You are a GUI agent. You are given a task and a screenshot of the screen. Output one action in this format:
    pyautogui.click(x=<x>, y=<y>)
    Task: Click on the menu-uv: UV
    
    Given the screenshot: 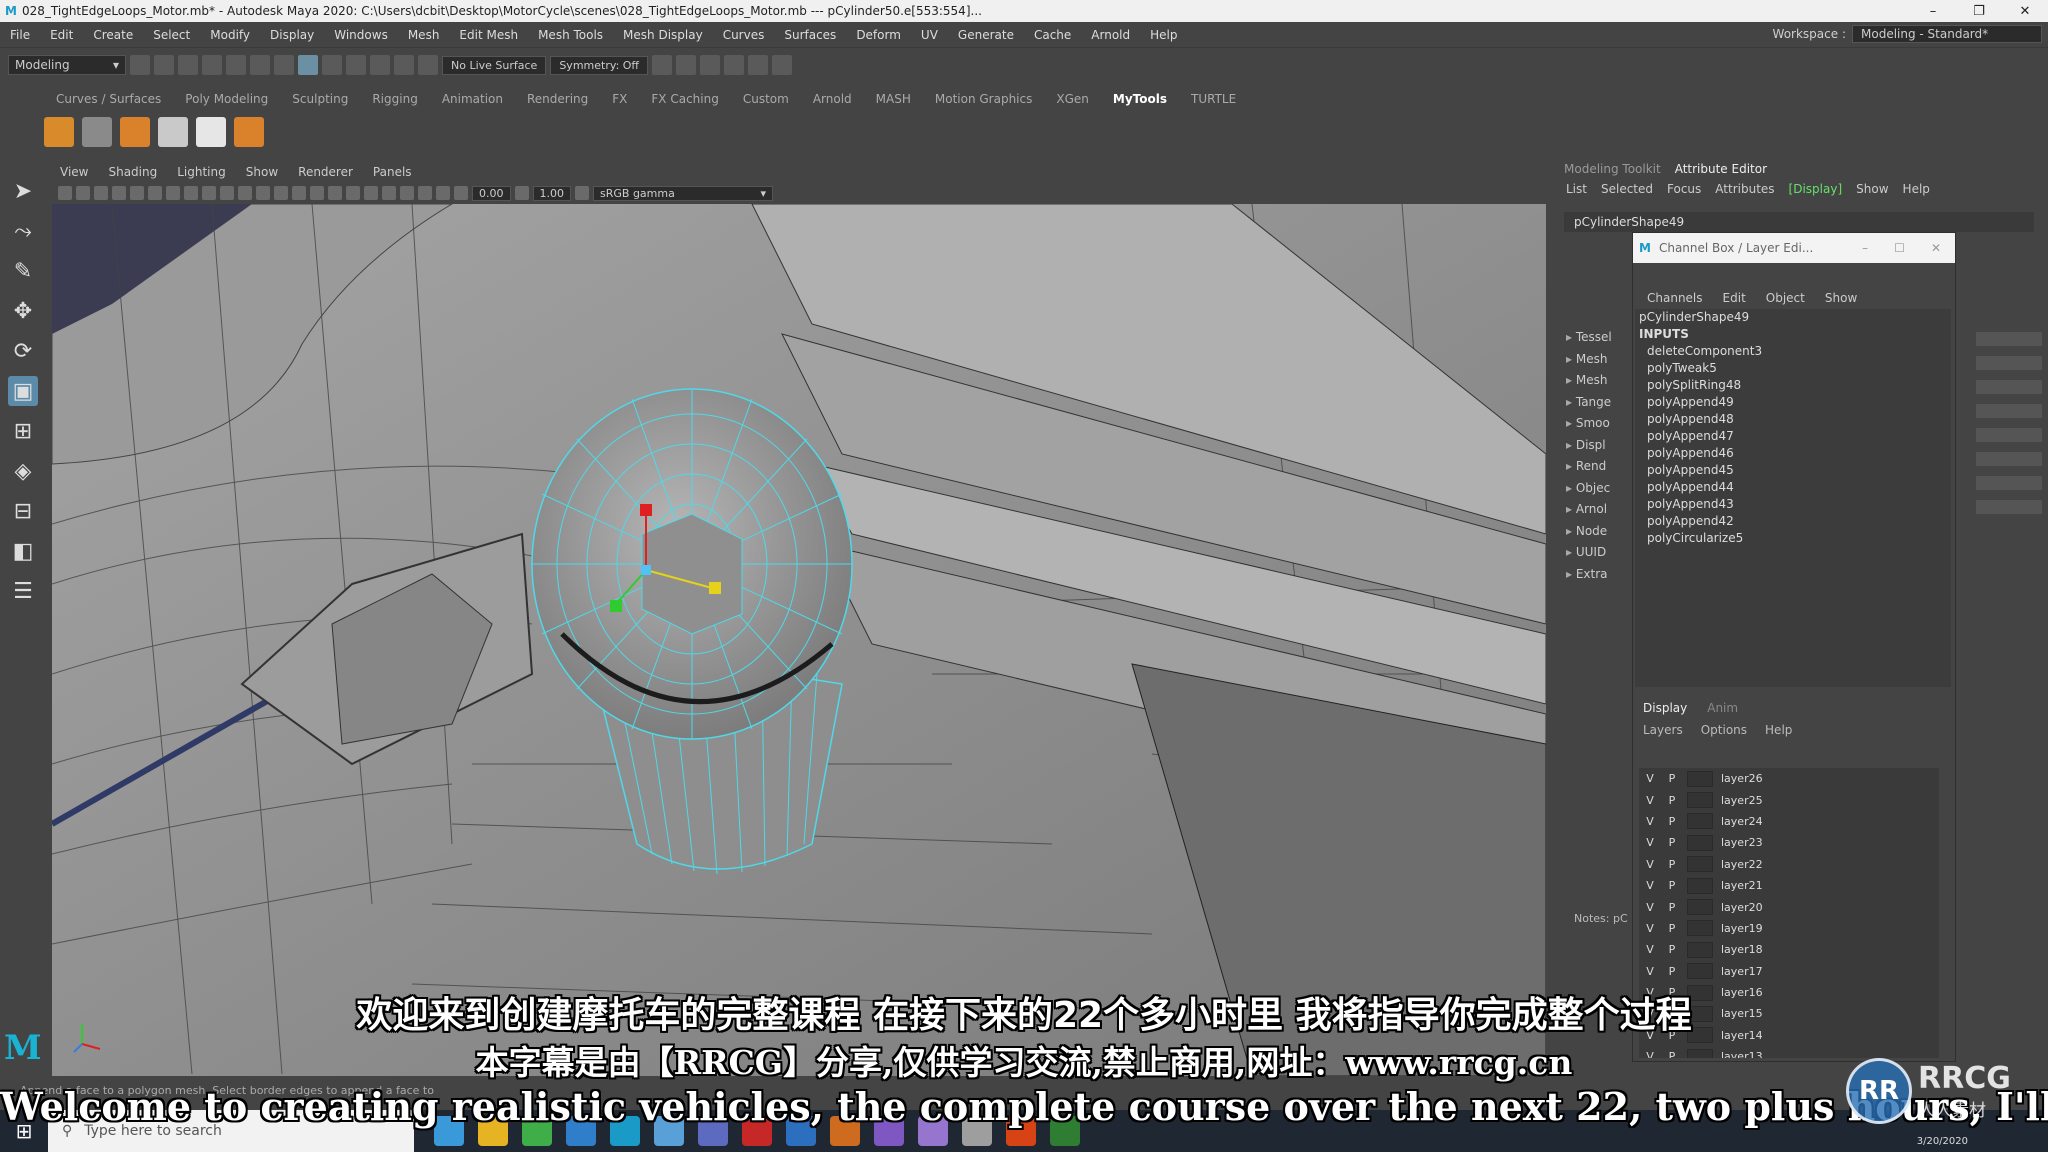 What is the action you would take?
    pyautogui.click(x=929, y=35)
    